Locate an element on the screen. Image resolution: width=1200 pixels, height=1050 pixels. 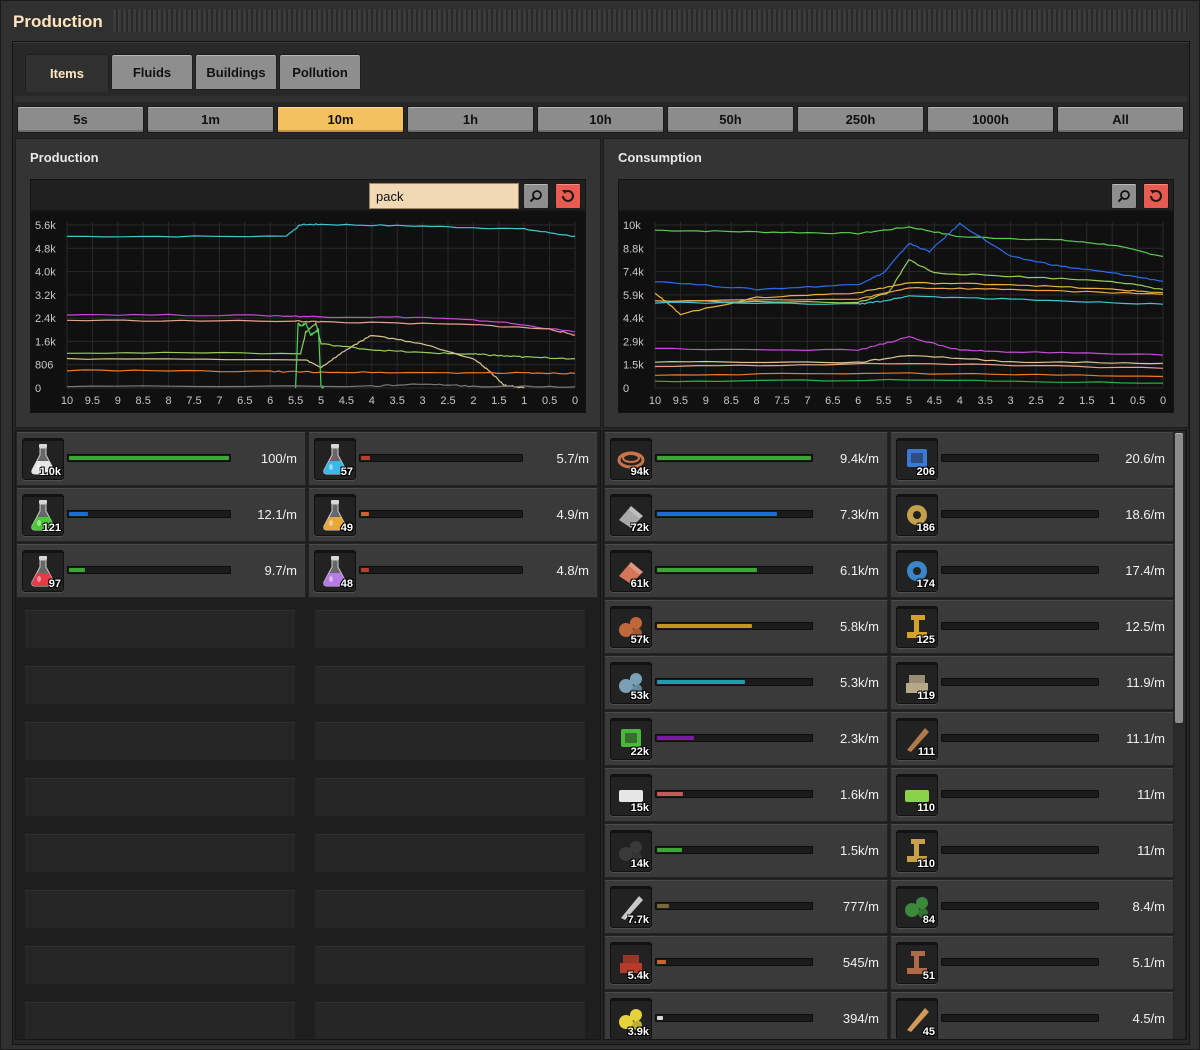
time-range-selector: 5s 1m 10m 1h 10h 50h 250h 1000h All is located at coordinates (601, 120).